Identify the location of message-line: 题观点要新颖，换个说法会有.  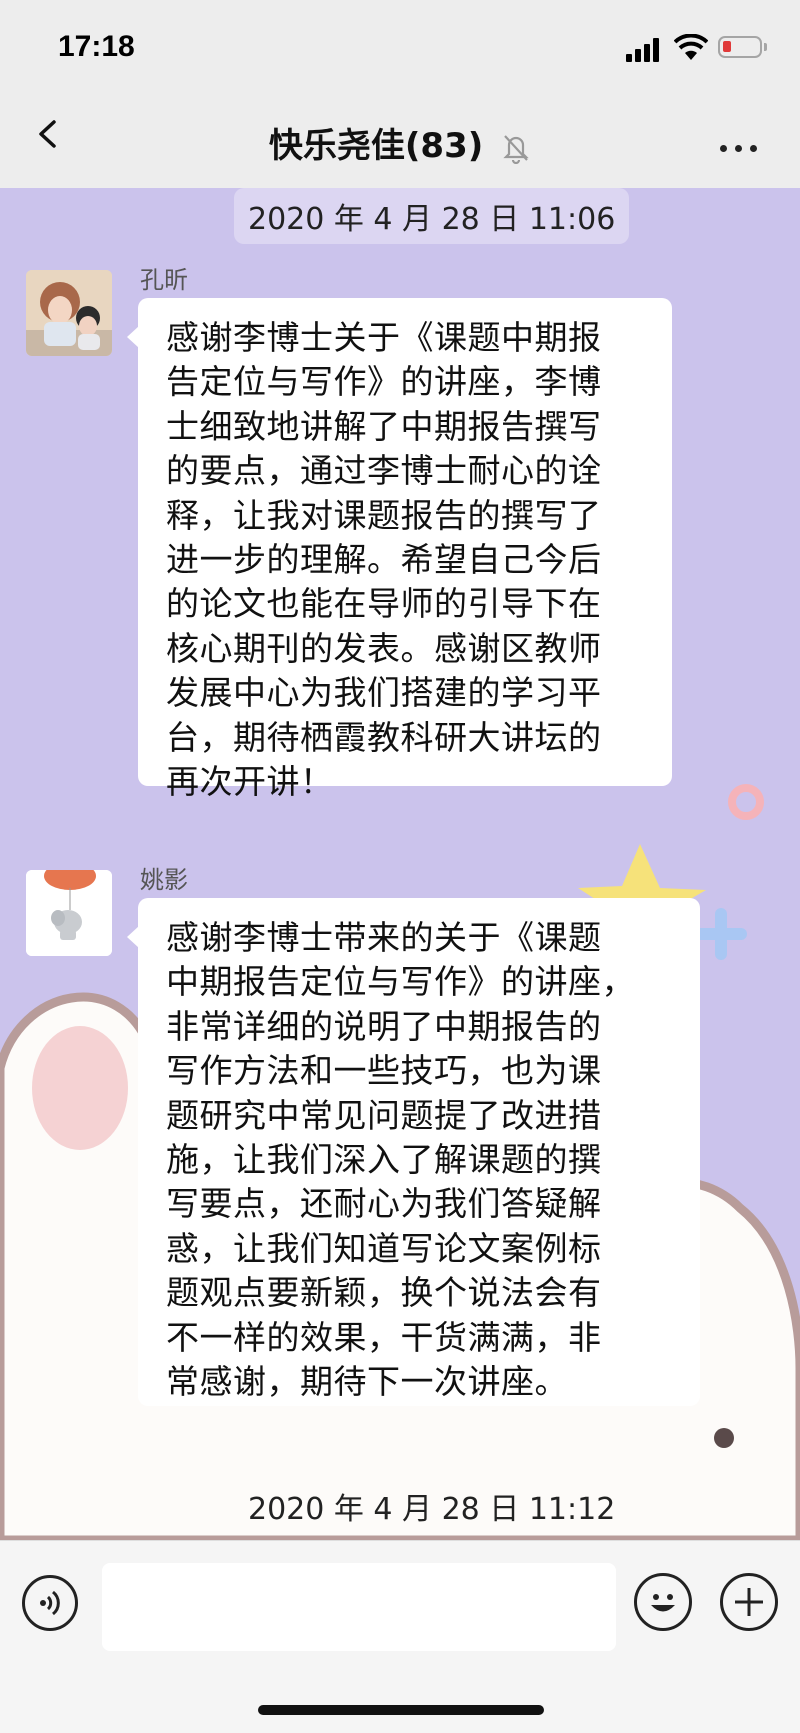
(384, 1293).